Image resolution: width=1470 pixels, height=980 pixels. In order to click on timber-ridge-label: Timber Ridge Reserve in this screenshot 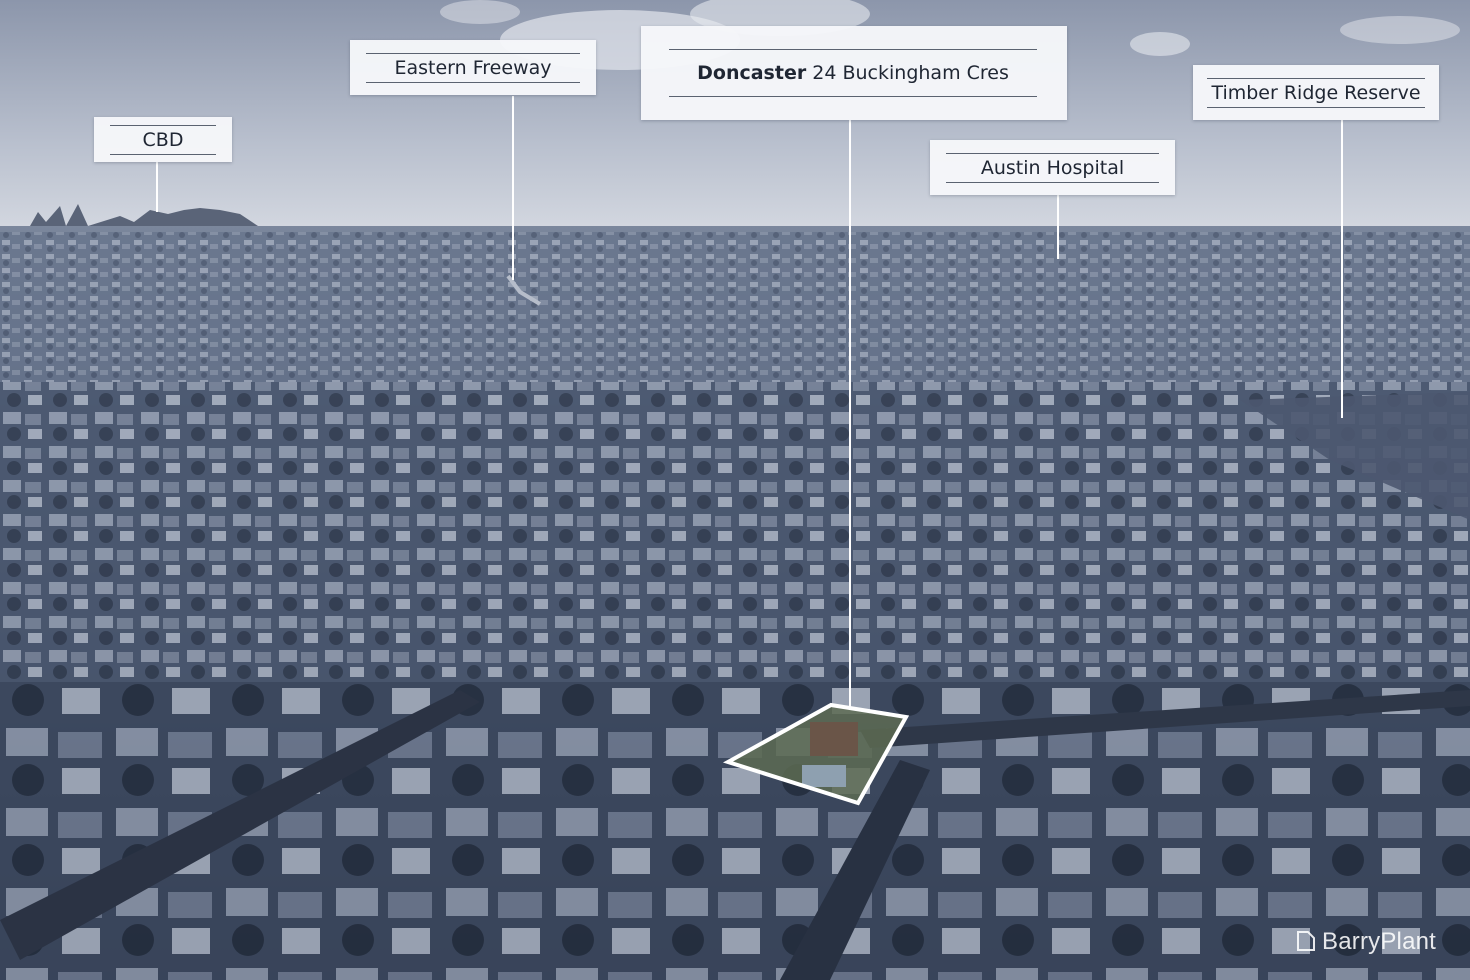, I will do `click(1316, 92)`.